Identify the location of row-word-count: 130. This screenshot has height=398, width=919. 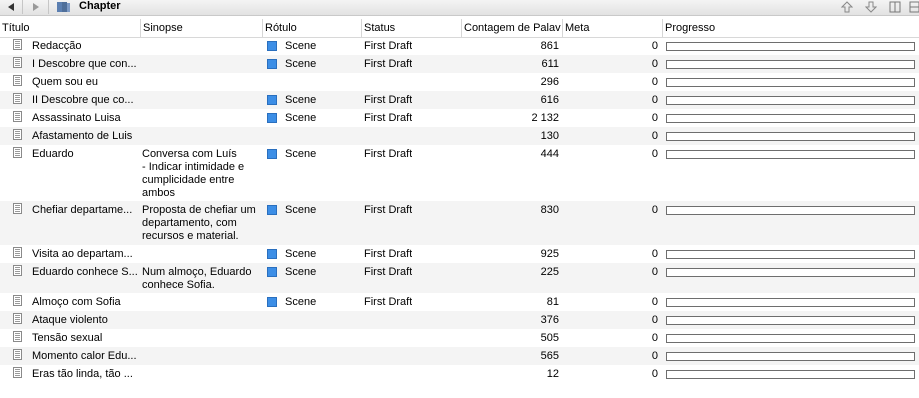
(549, 136).